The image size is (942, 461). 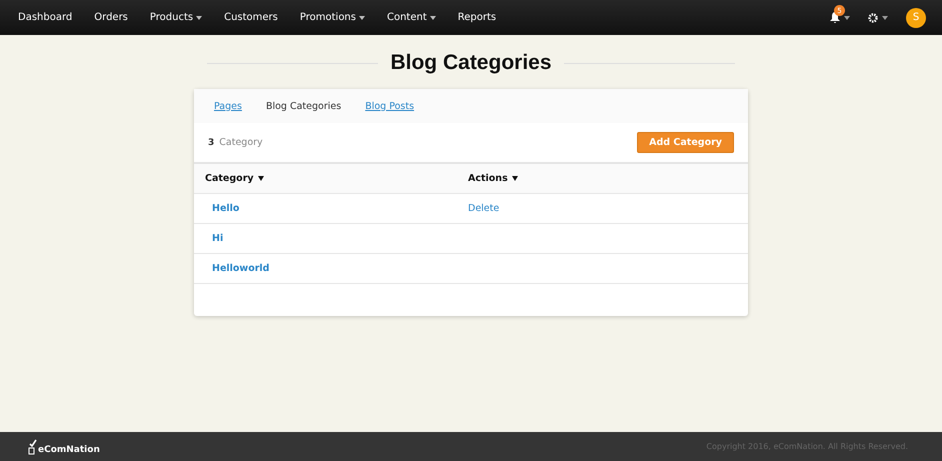 What do you see at coordinates (478, 208) in the screenshot?
I see `delete-link: Delete` at bounding box center [478, 208].